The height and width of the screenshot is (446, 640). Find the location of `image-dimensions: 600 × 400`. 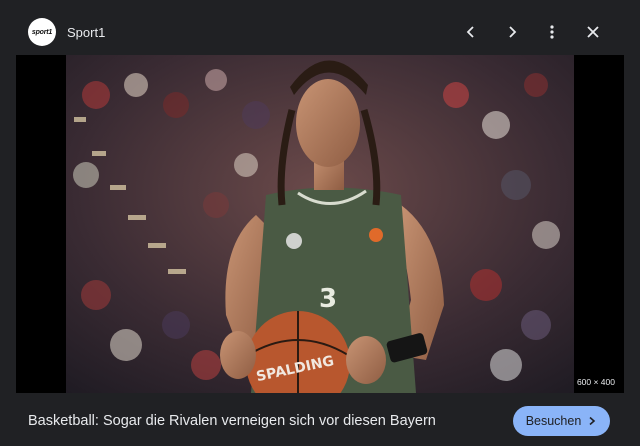

image-dimensions: 600 × 400 is located at coordinates (595, 382).